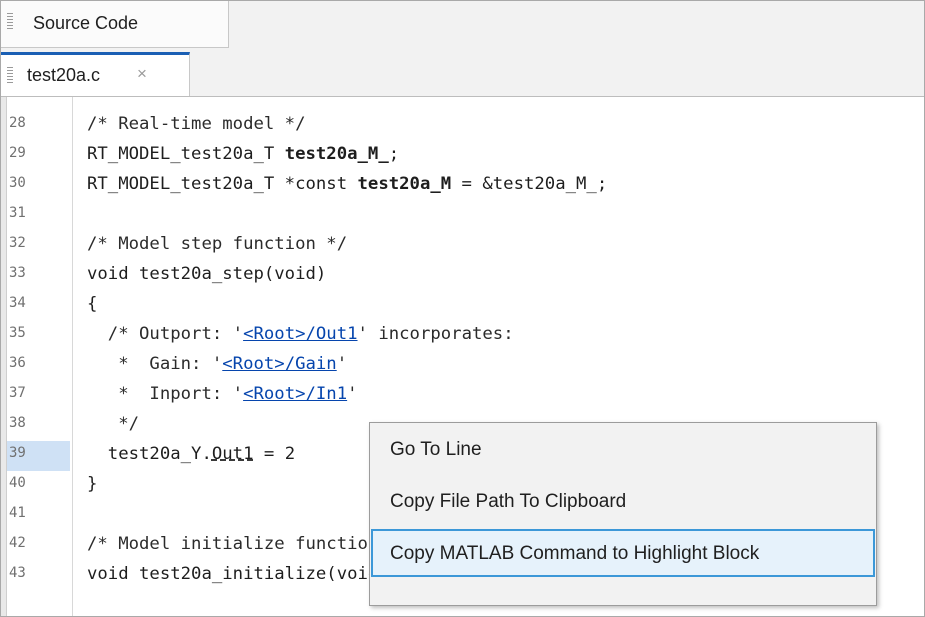 The image size is (925, 617). I want to click on code-text: void test20a_initialize(void), so click(238, 574).